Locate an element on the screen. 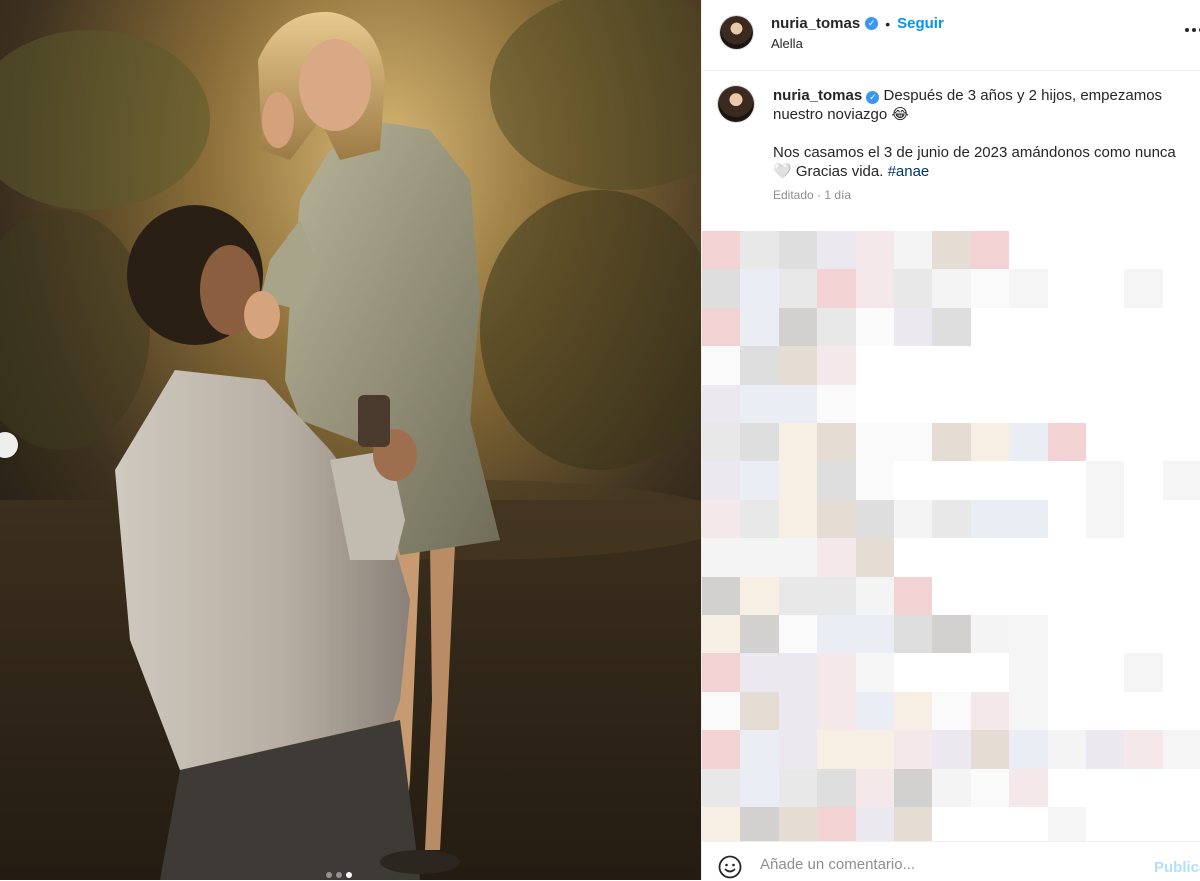 This screenshot has width=1200, height=881. username-link: nuria_tomas is located at coordinates (815, 23).